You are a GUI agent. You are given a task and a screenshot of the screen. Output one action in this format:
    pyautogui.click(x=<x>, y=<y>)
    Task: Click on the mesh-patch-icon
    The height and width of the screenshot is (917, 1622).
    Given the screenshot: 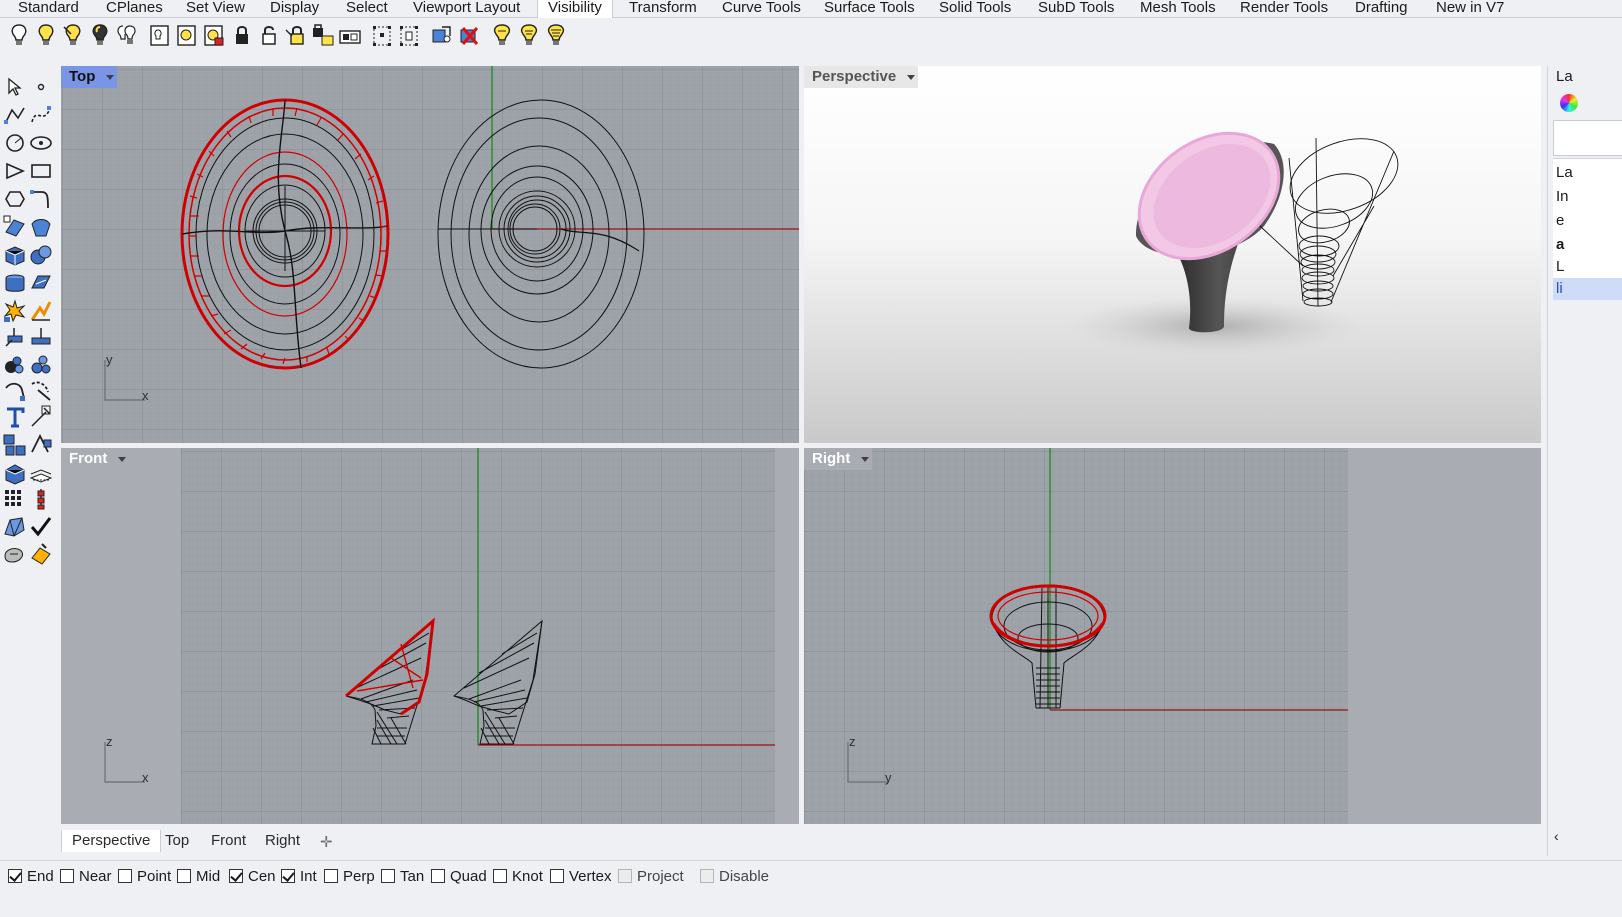 What is the action you would take?
    pyautogui.click(x=41, y=365)
    